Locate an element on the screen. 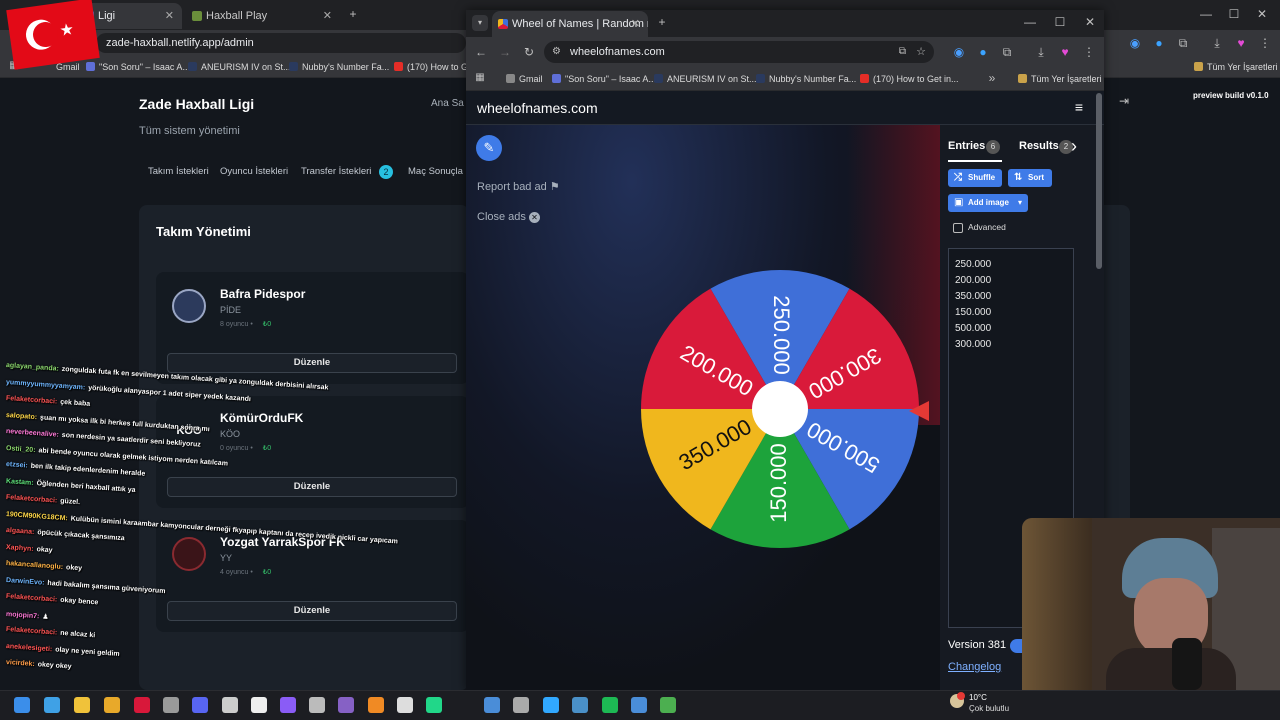 The image size is (1280, 720). inkscape-icon is located at coordinates (521, 705).